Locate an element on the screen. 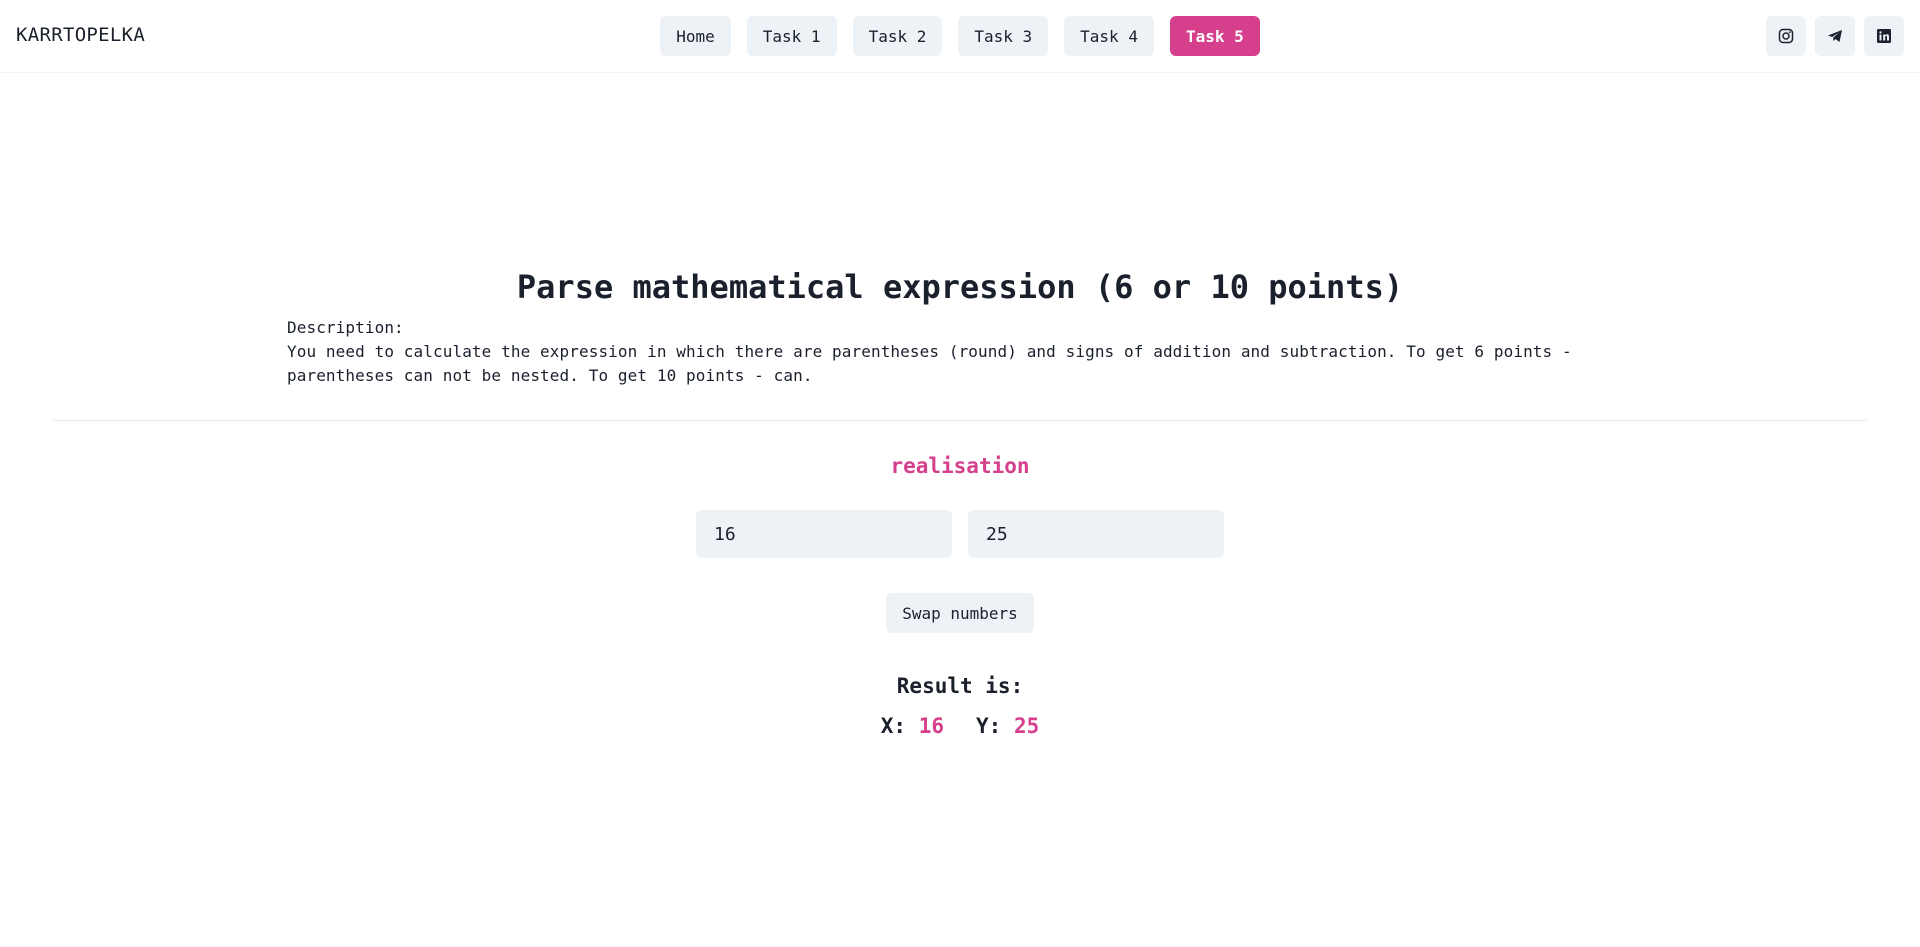 The width and height of the screenshot is (1920, 947). social-links is located at coordinates (1835, 36).